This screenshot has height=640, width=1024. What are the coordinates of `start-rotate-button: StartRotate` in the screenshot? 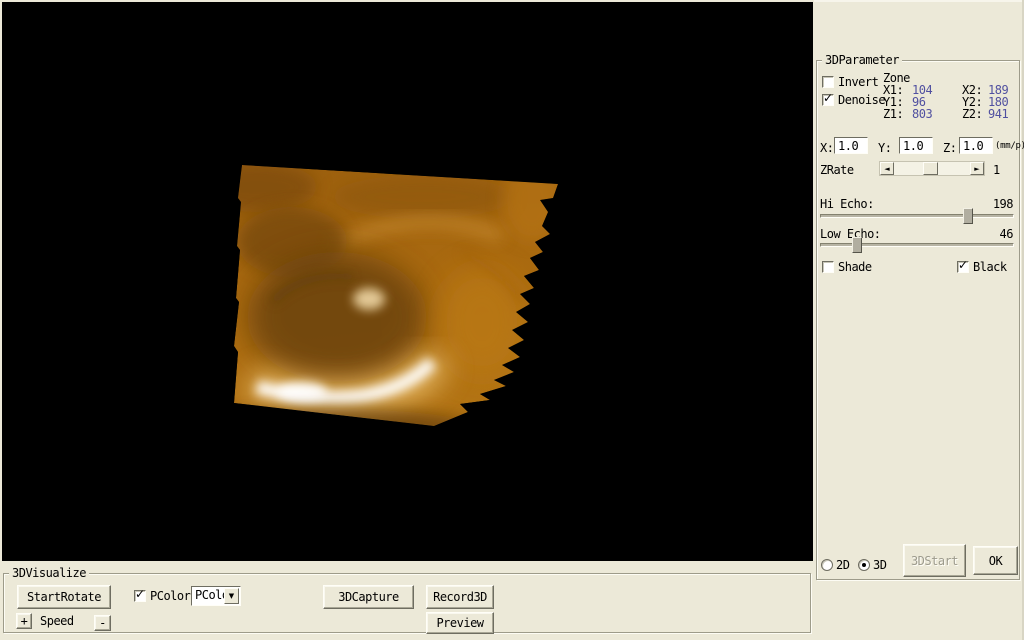 It's located at (64, 597).